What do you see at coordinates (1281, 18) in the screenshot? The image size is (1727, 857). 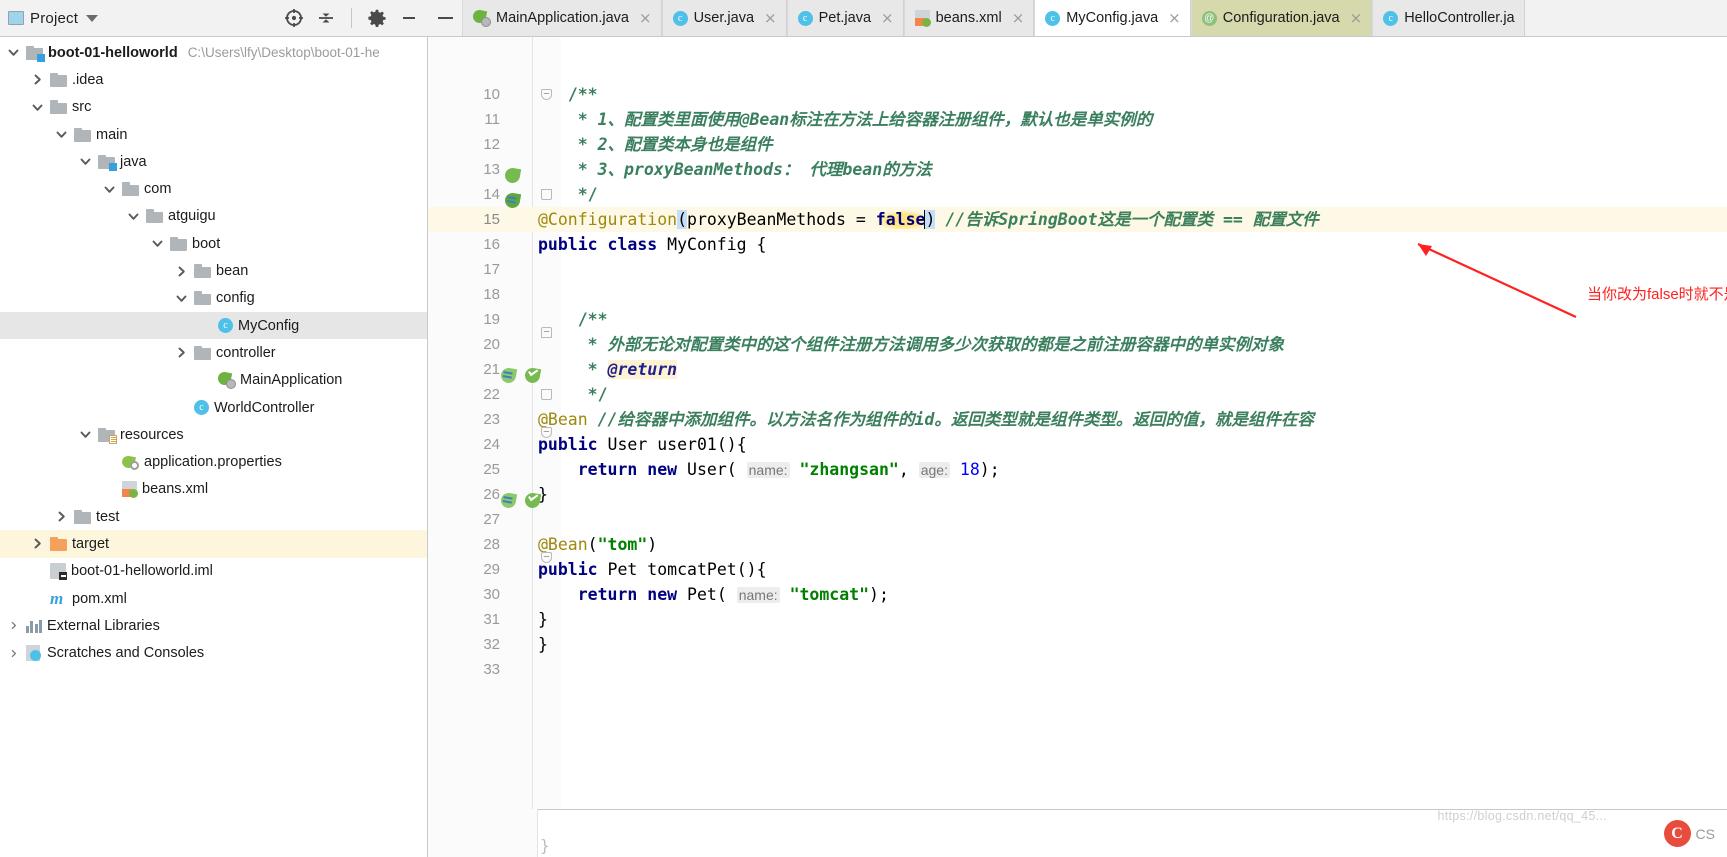 I see `editor-tab-configuration: @ Configuration.java ×` at bounding box center [1281, 18].